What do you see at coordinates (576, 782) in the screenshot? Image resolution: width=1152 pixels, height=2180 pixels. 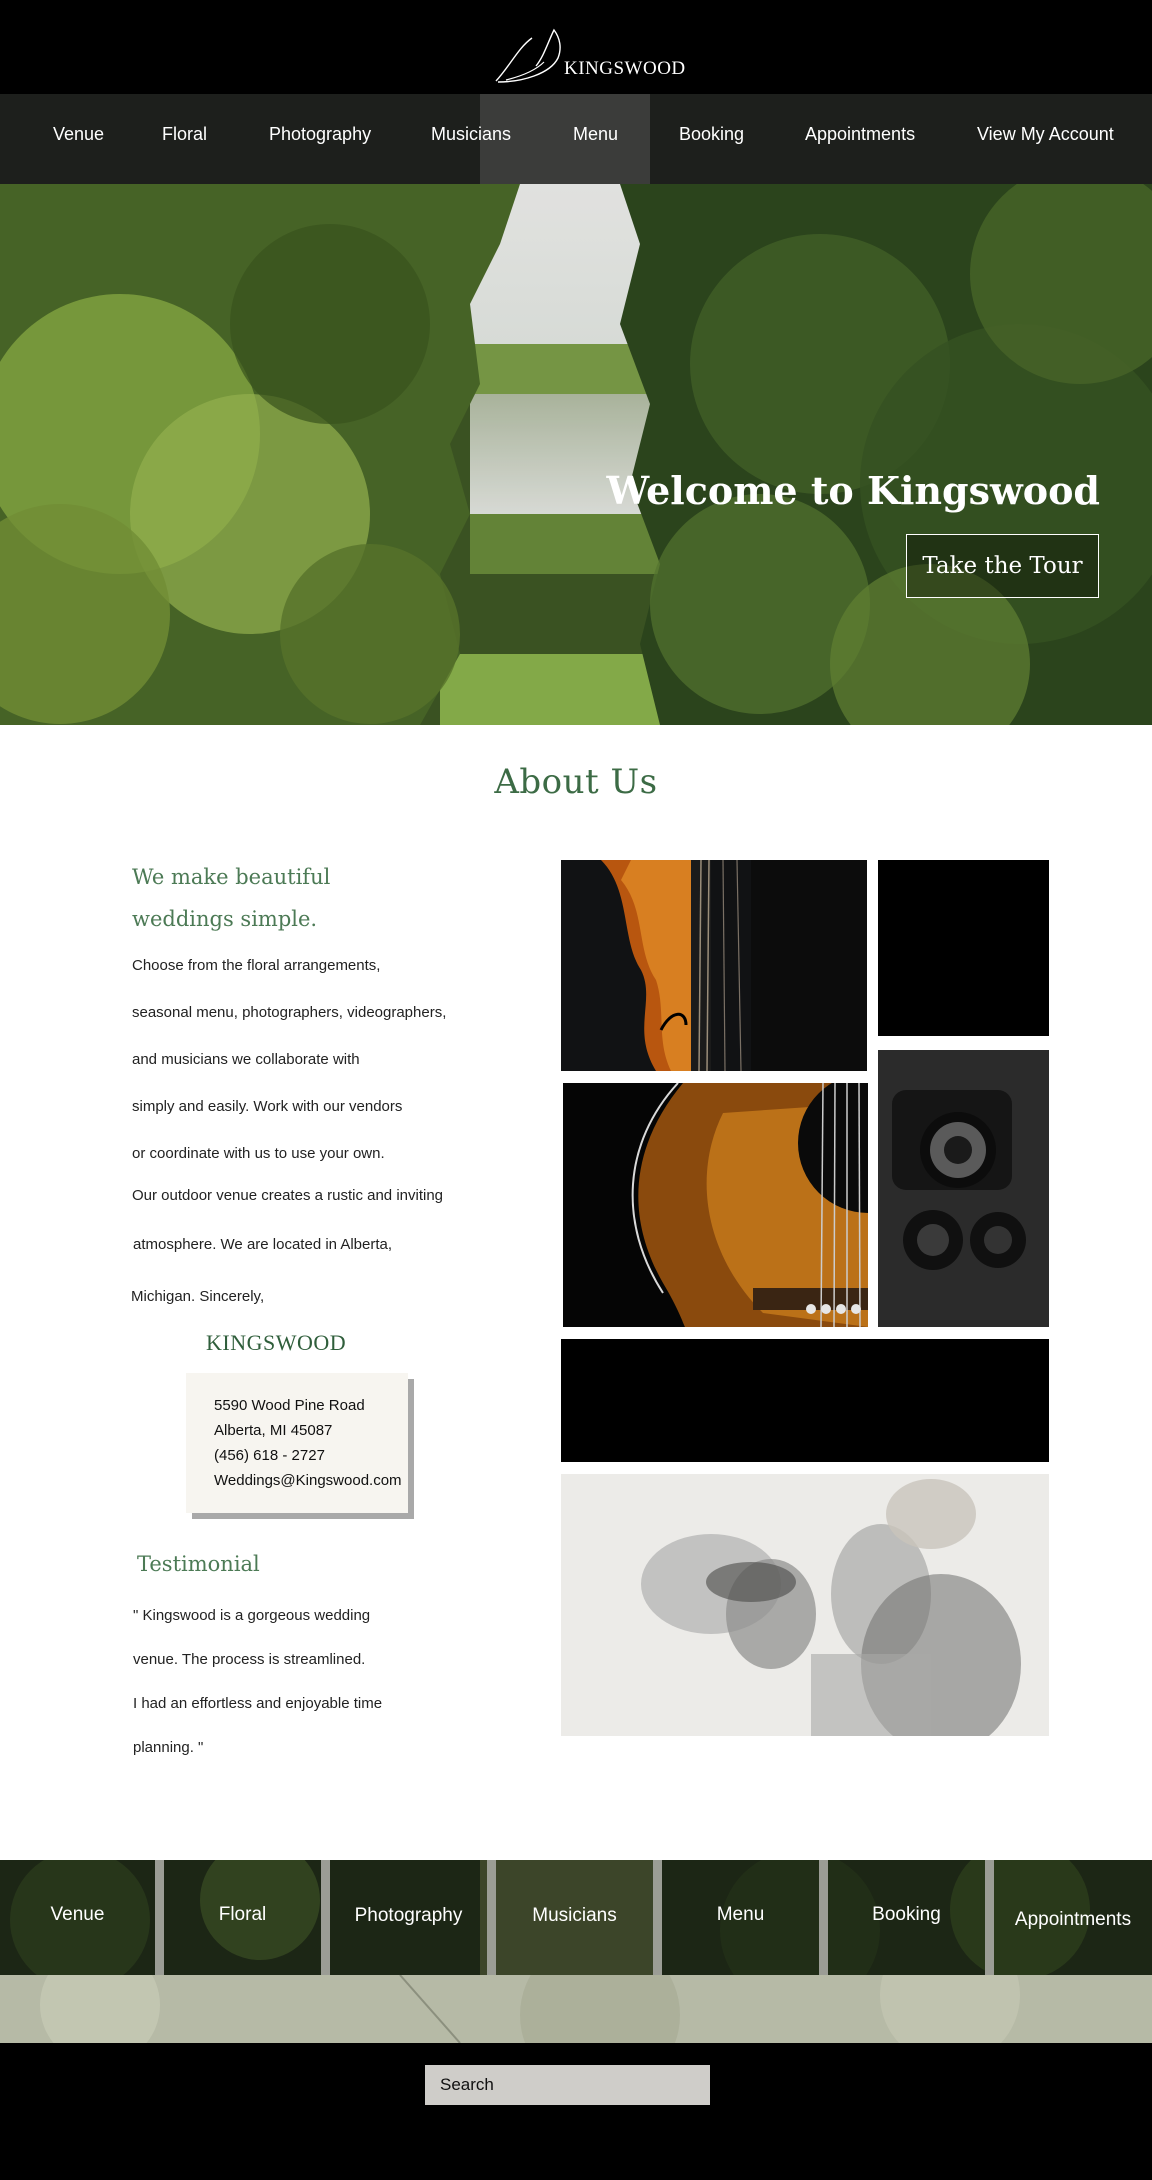 I see `about-title: About Us` at bounding box center [576, 782].